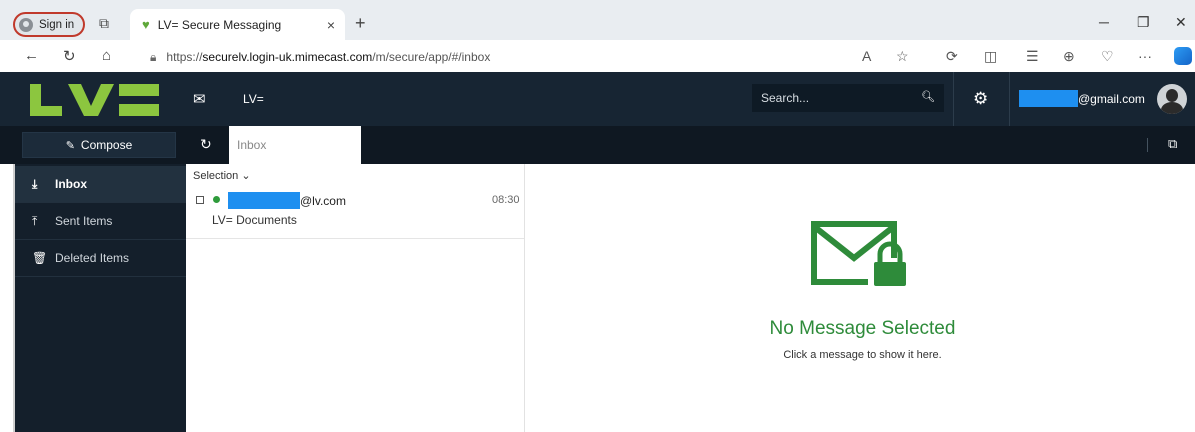 This screenshot has height=432, width=1195. What do you see at coordinates (848, 98) in the screenshot?
I see `search-input: Search... 🔍︎` at bounding box center [848, 98].